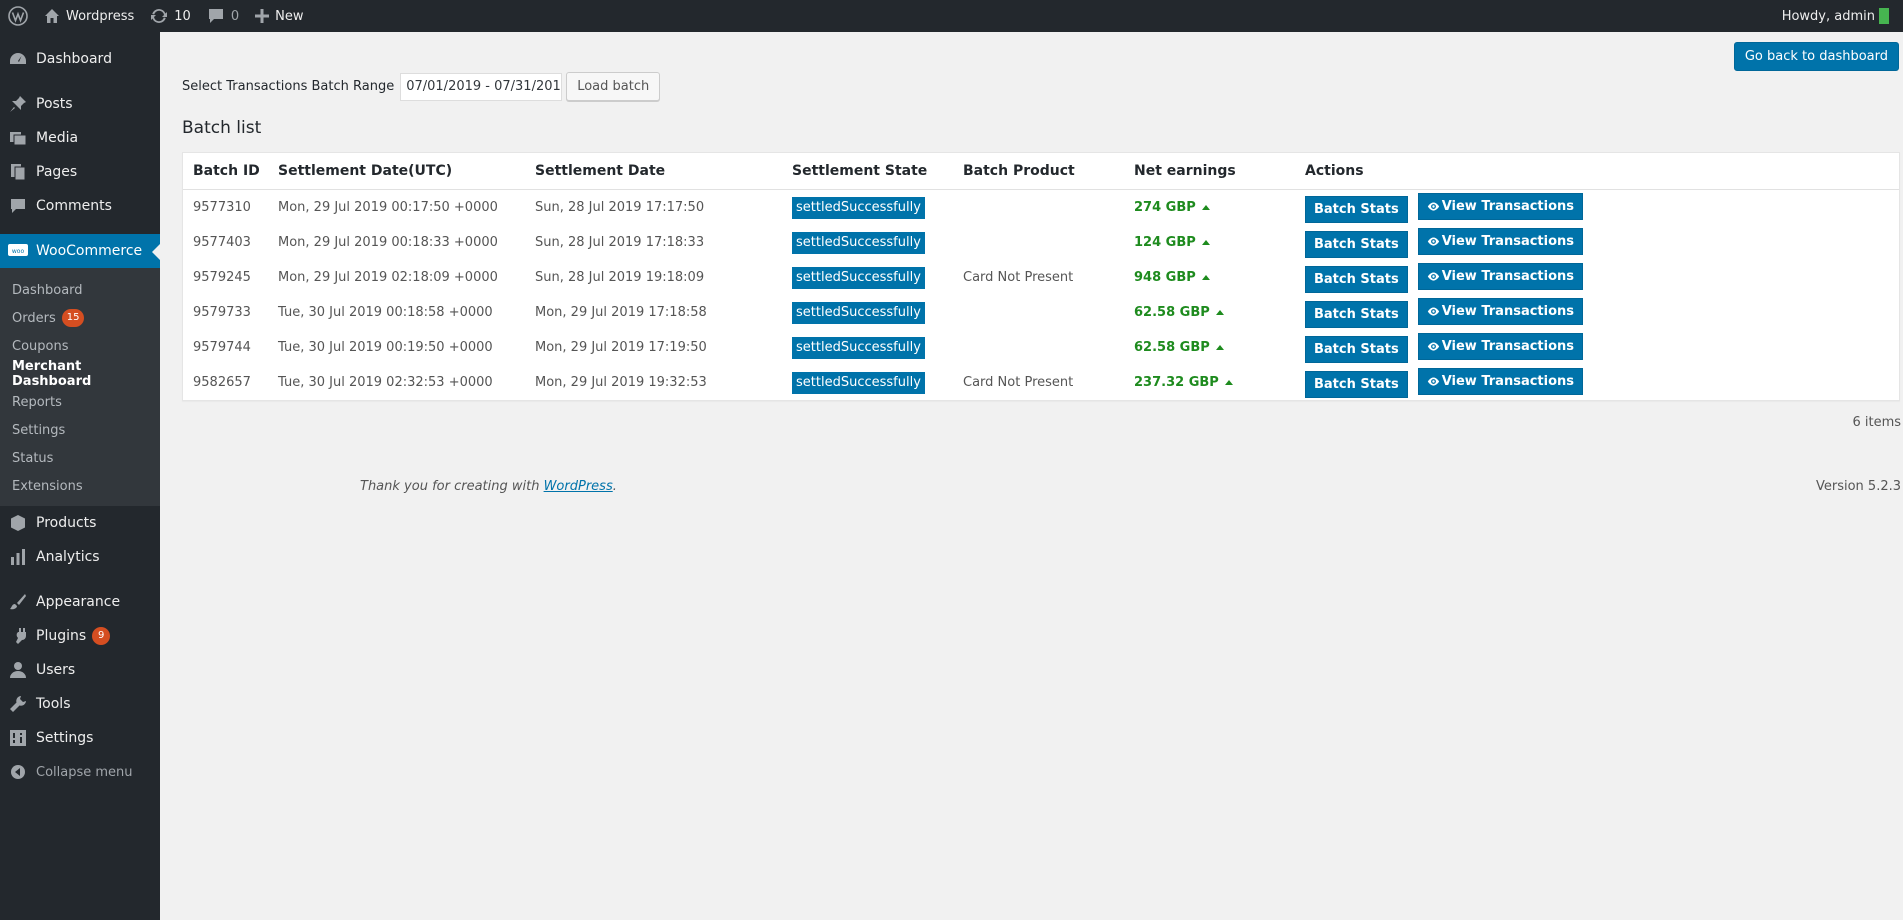 This screenshot has width=1903, height=920. What do you see at coordinates (18, 523) in the screenshot?
I see `products-box-icon` at bounding box center [18, 523].